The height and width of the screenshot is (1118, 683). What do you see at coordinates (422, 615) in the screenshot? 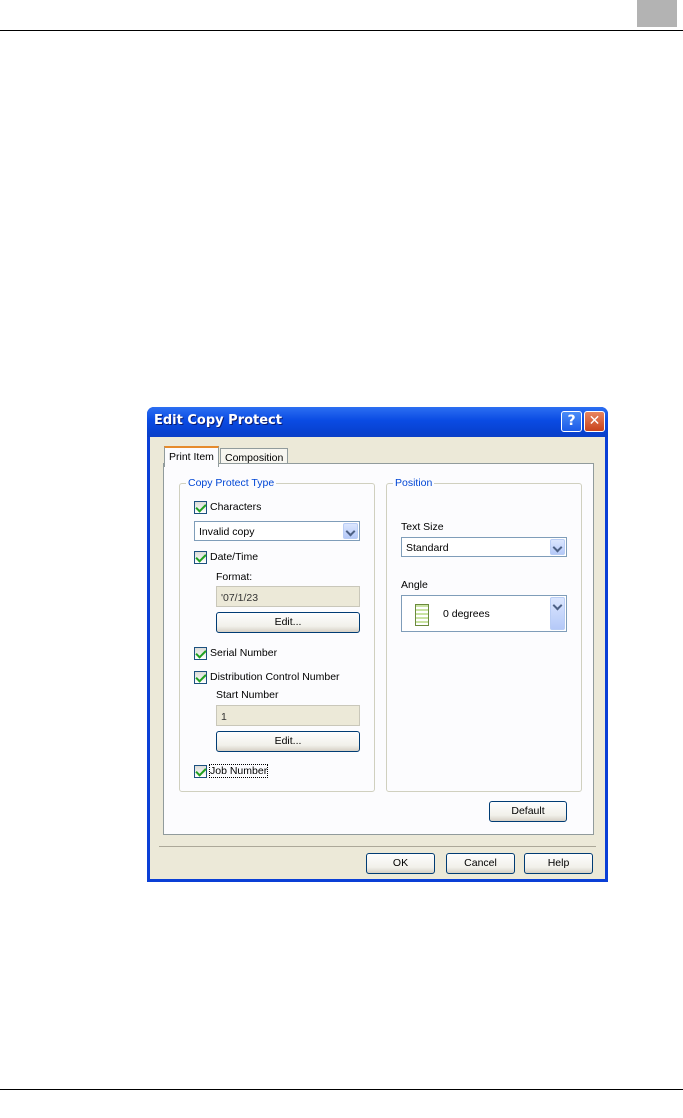
I see `angle-preview-icon` at bounding box center [422, 615].